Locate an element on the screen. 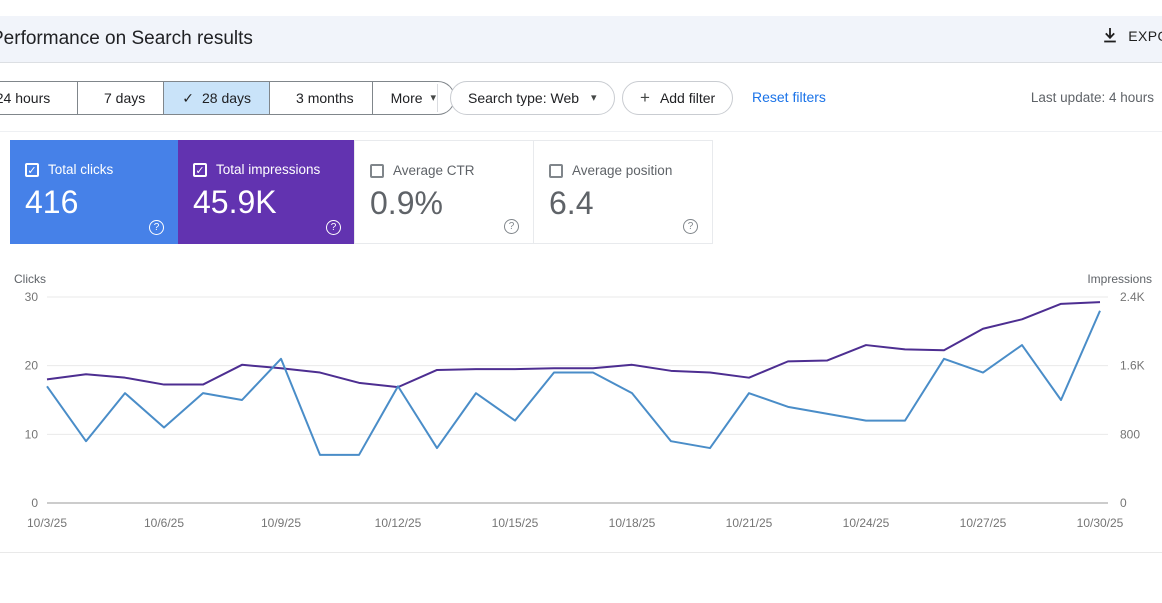  date-range-7-days: 7 days is located at coordinates (121, 98).